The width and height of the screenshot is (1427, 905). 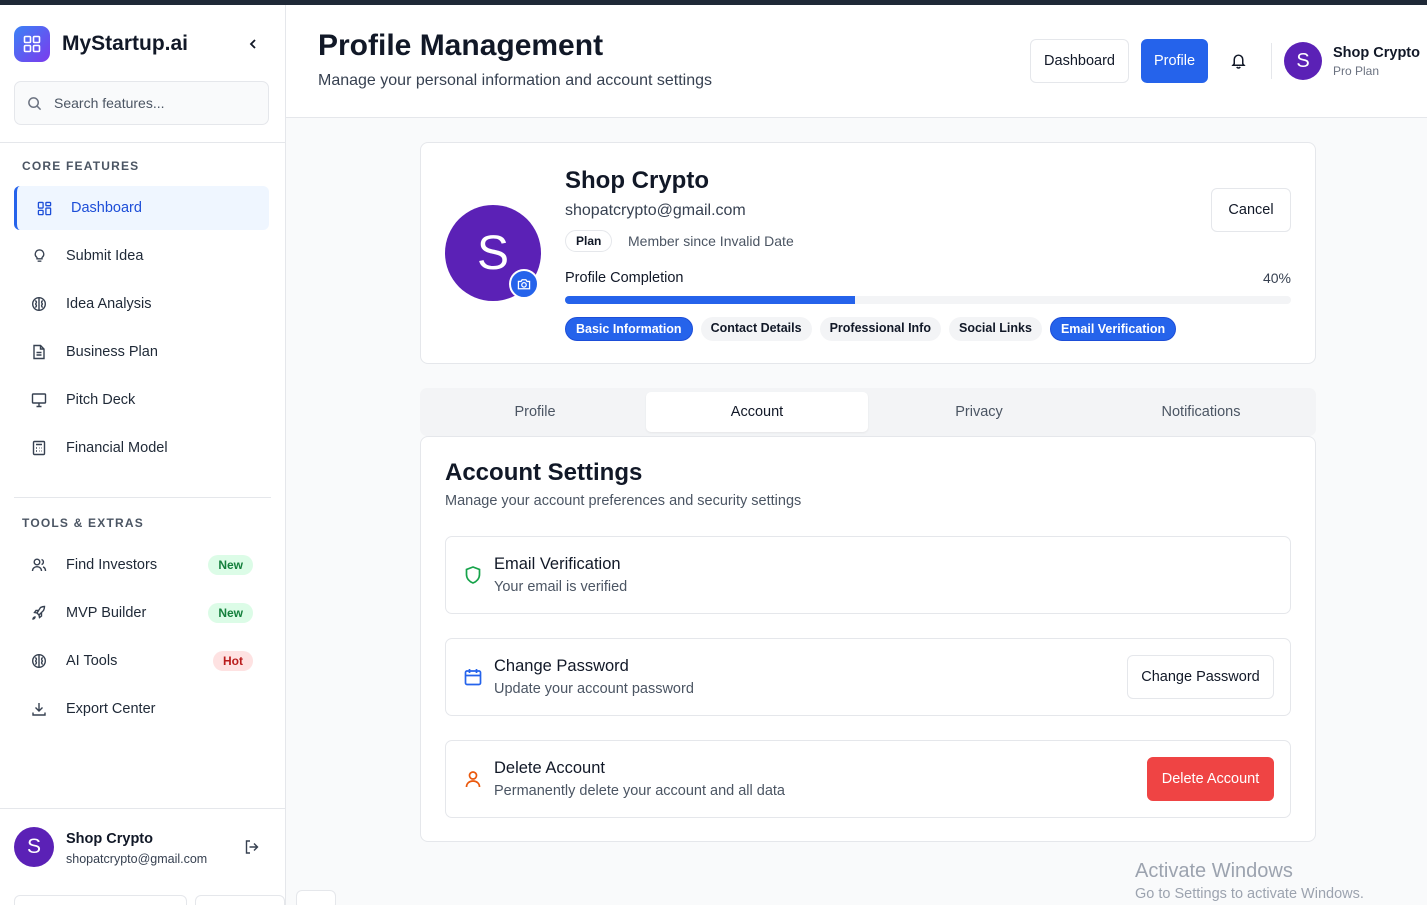 I want to click on tab-account: Account, so click(x=757, y=412).